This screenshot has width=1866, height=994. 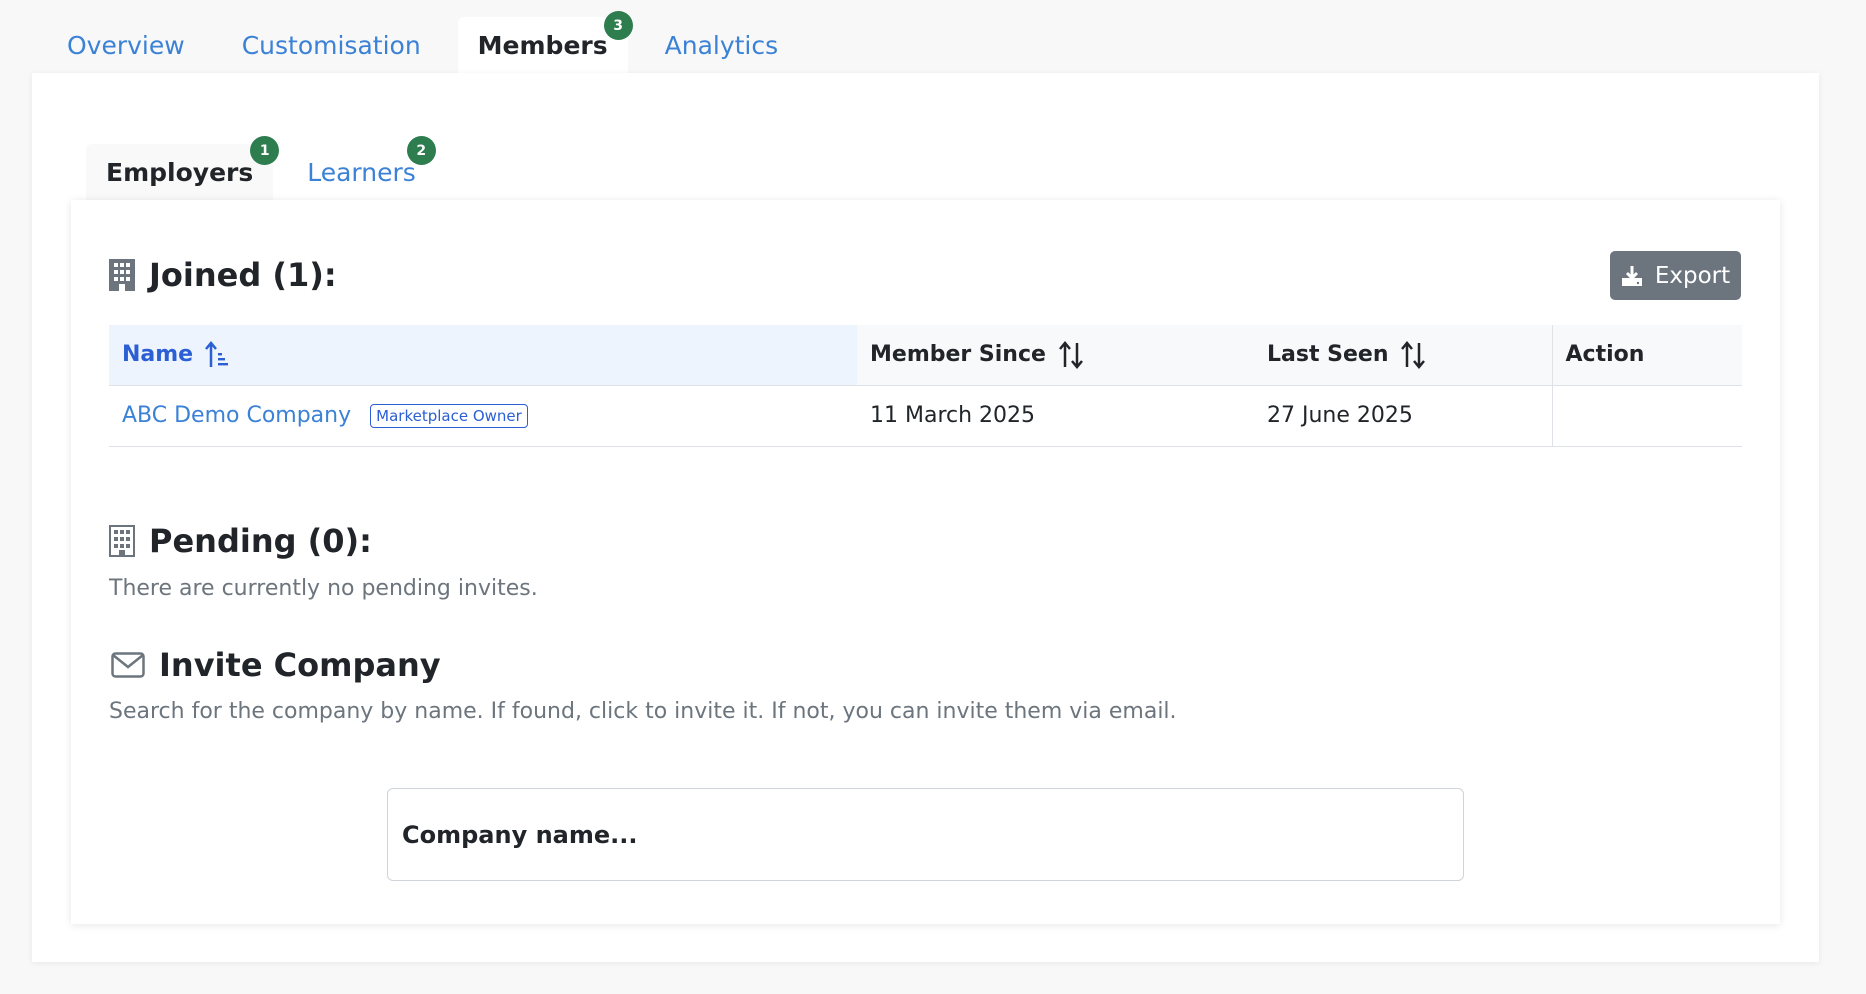 I want to click on member-type-tabs: Employers 1 Learners 2, so click(x=268, y=168).